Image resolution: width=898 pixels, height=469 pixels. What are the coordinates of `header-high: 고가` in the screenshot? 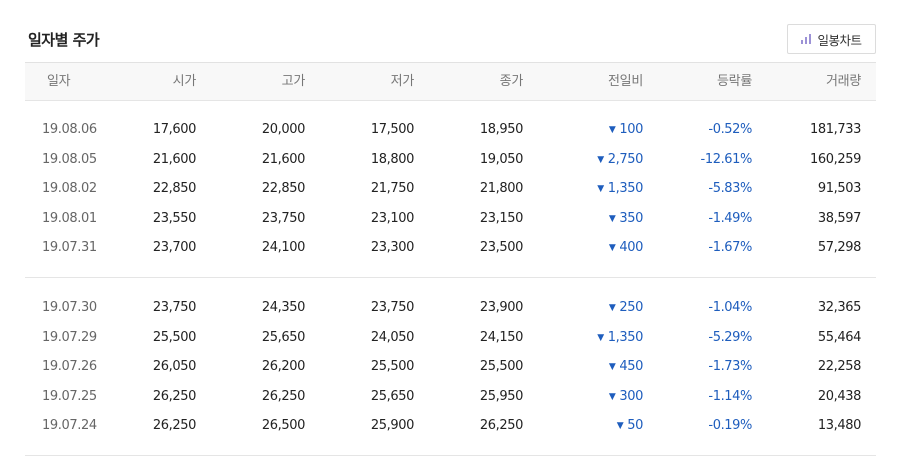 It's located at (293, 81).